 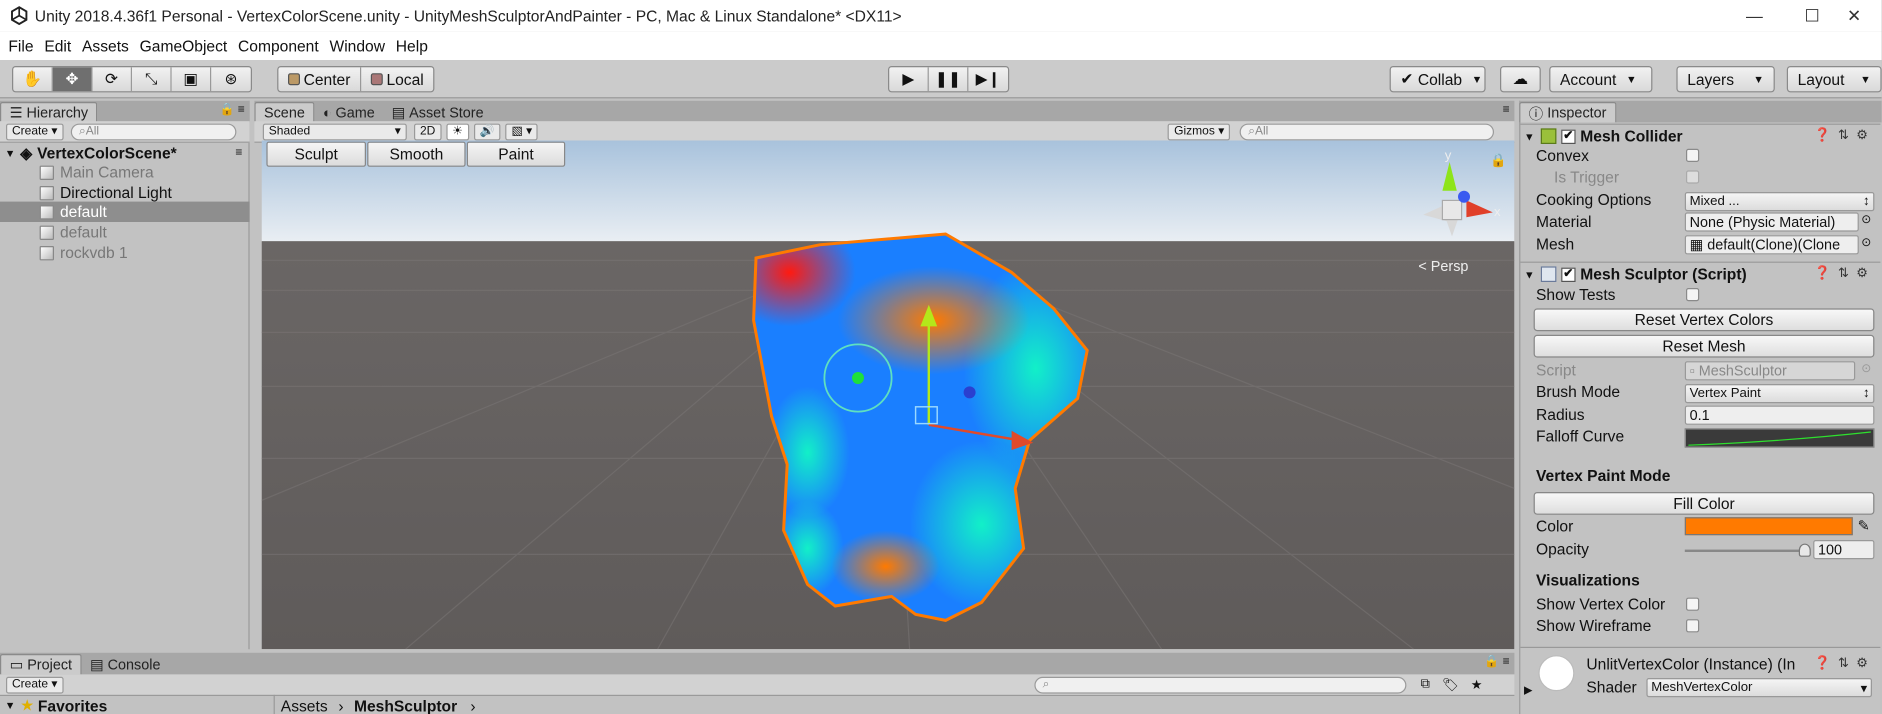 What do you see at coordinates (988, 79) in the screenshot?
I see `step-button: ▶❙` at bounding box center [988, 79].